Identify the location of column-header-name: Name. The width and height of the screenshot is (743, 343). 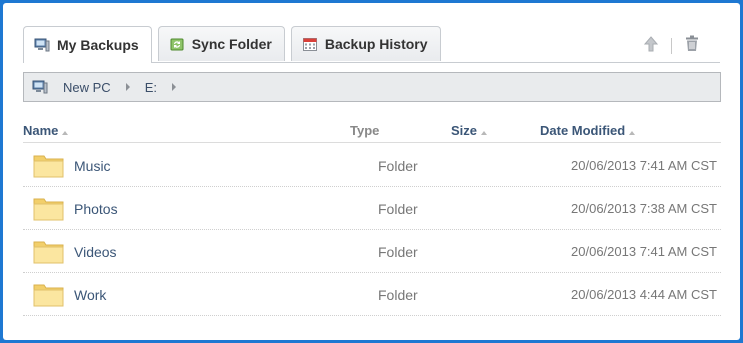
(46, 130).